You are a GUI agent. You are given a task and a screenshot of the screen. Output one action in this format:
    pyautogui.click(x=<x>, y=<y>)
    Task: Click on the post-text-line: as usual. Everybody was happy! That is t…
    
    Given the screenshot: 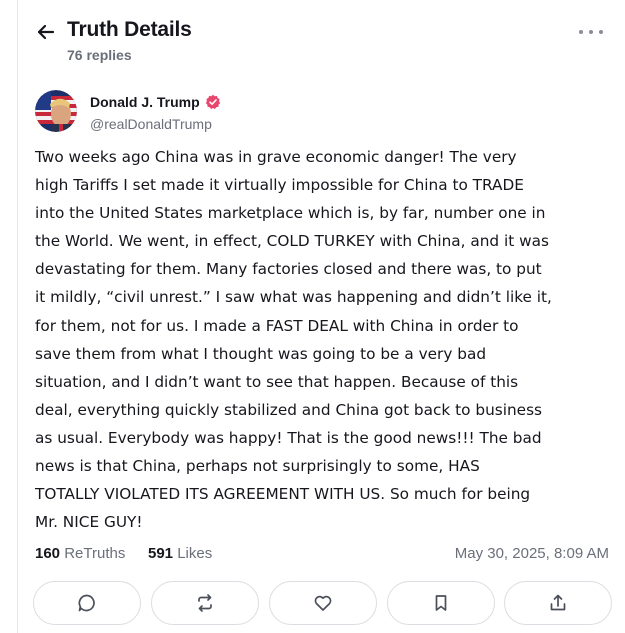 What is the action you would take?
    pyautogui.click(x=288, y=437)
    